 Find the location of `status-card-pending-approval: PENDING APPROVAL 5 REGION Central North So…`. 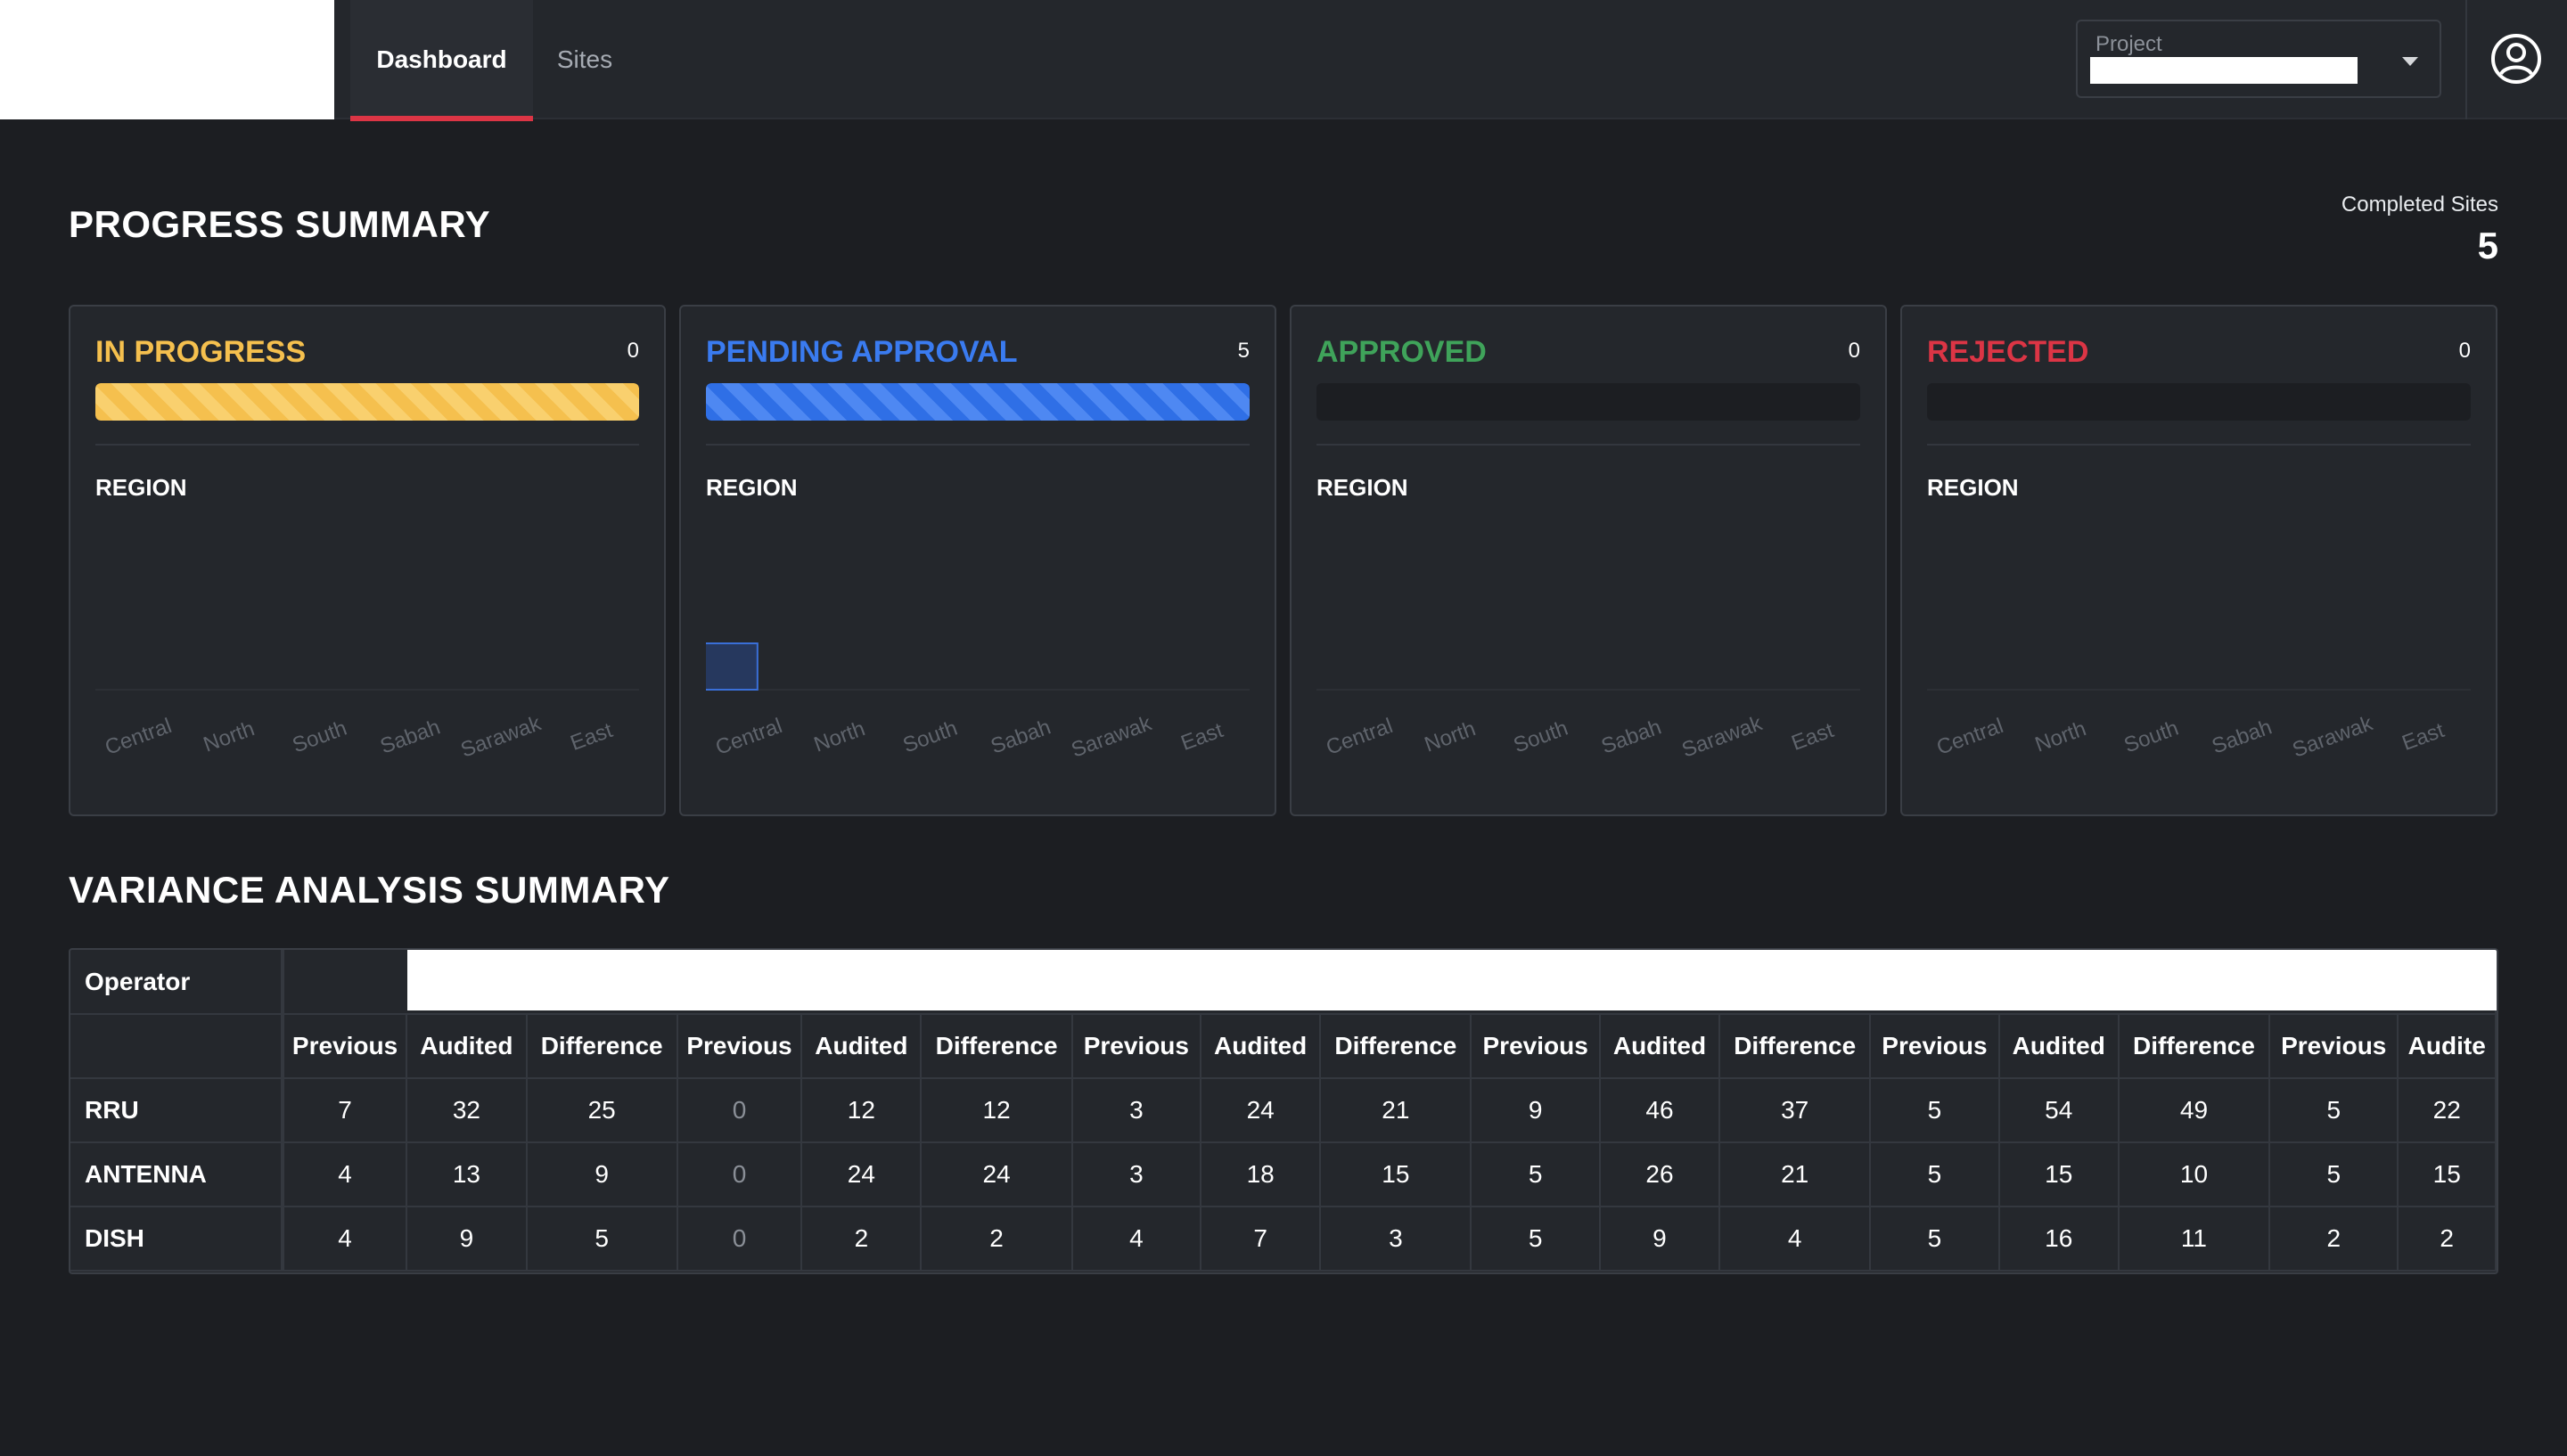

status-card-pending-approval: PENDING APPROVAL 5 REGION Central North So… is located at coordinates (977, 560).